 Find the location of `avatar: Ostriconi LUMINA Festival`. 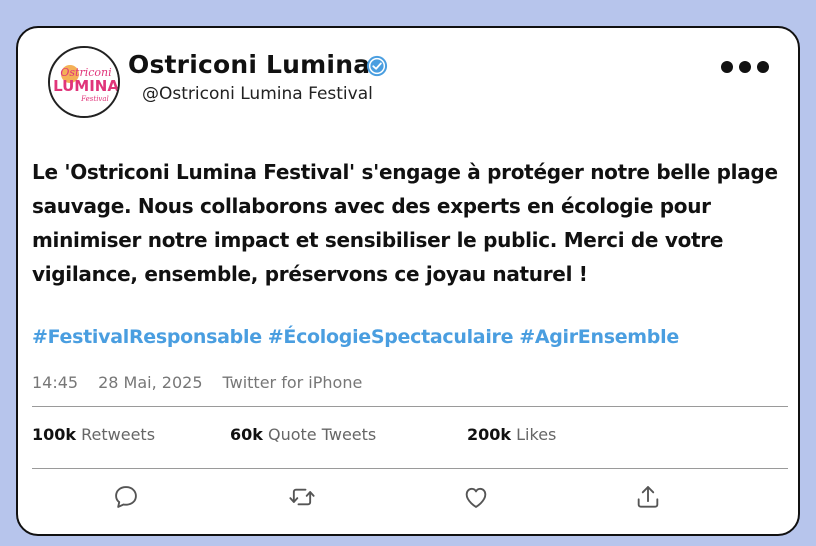

avatar: Ostriconi LUMINA Festival is located at coordinates (84, 82).